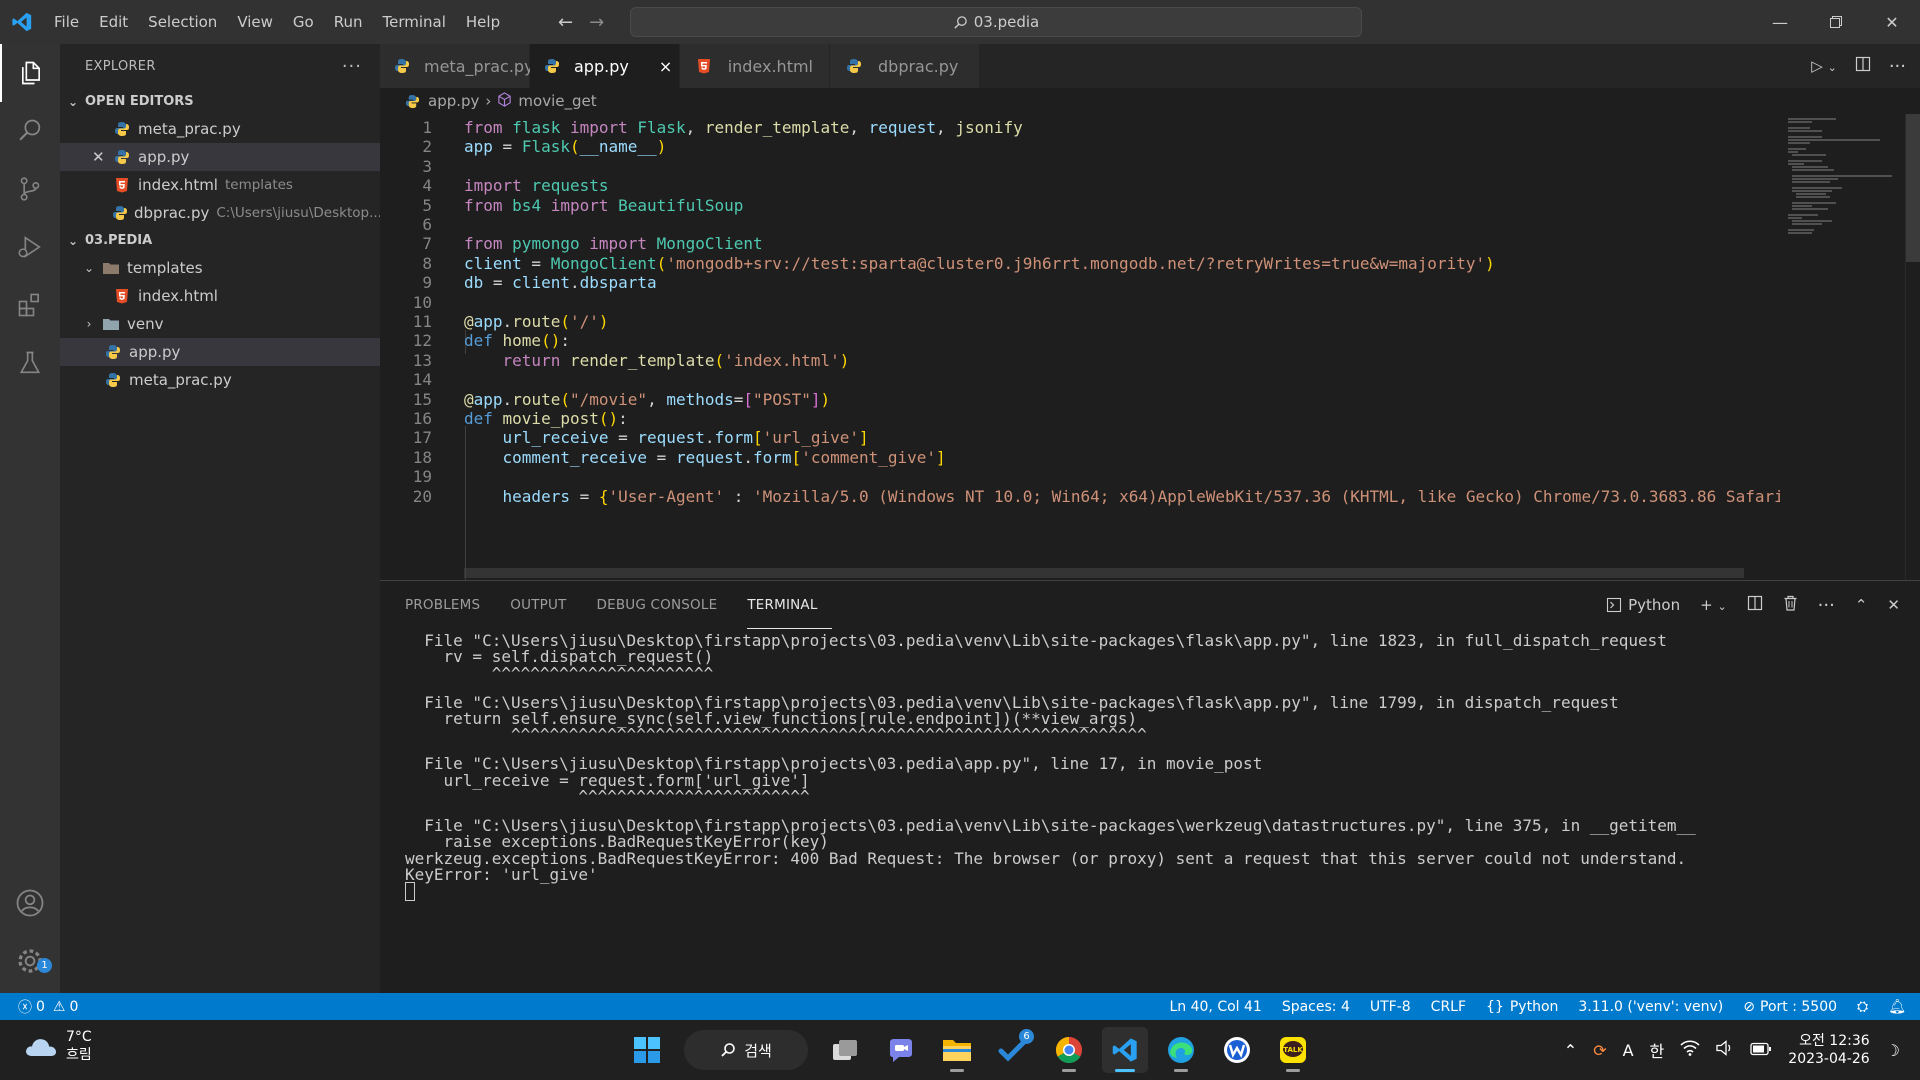  Describe the element at coordinates (1780, 22) in the screenshot. I see `minimize-icon: —` at that location.